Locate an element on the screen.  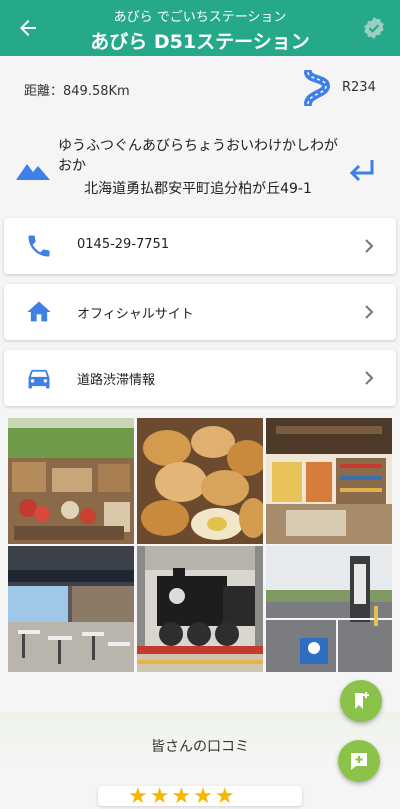
address-text: 北海道勇払郡安平町追分柏が丘49-1 is located at coordinates (198, 189).